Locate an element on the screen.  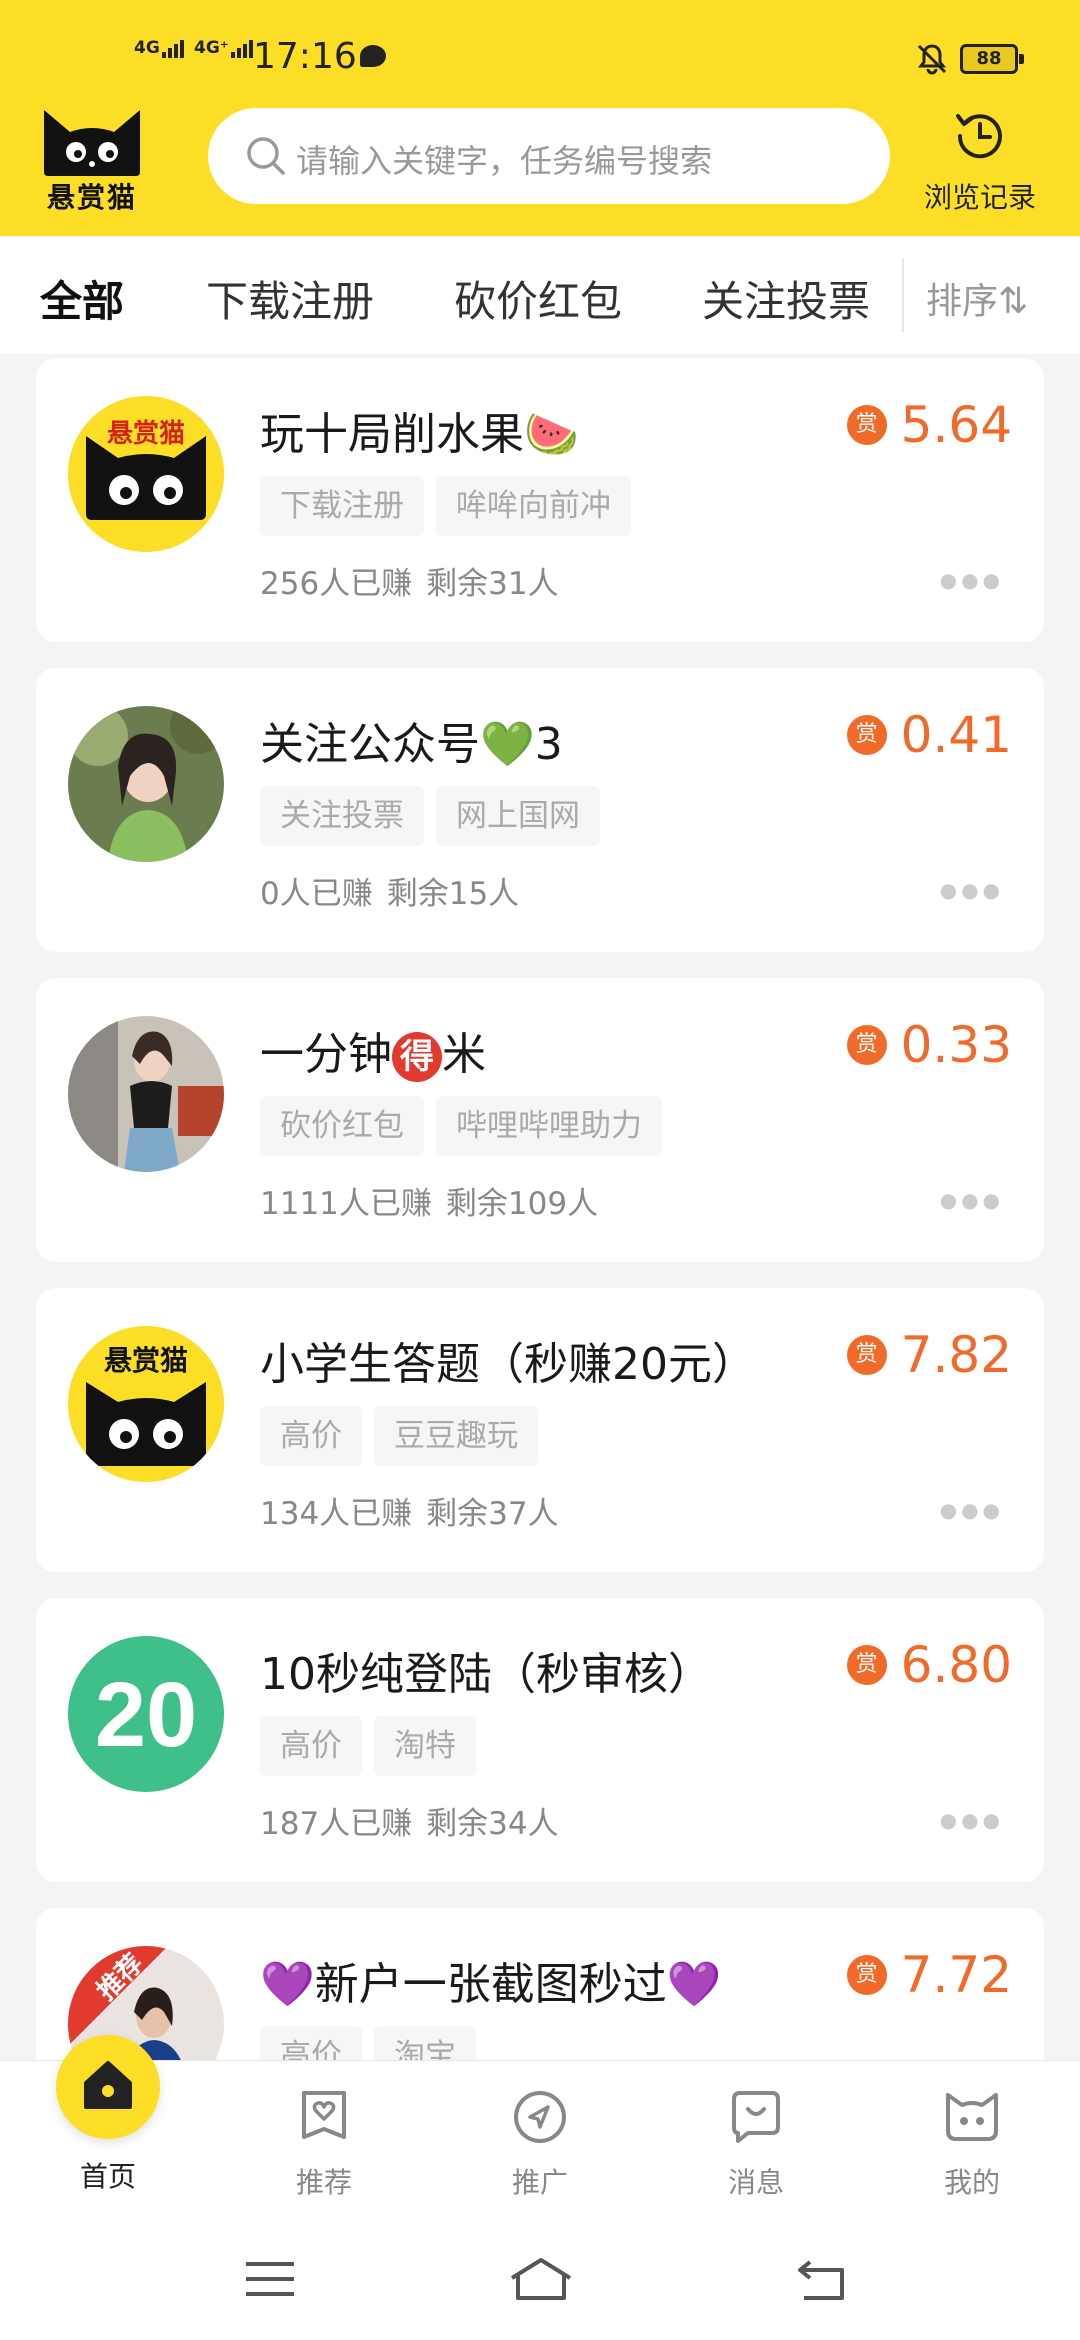
number-20-icon: 20 is located at coordinates (146, 1714).